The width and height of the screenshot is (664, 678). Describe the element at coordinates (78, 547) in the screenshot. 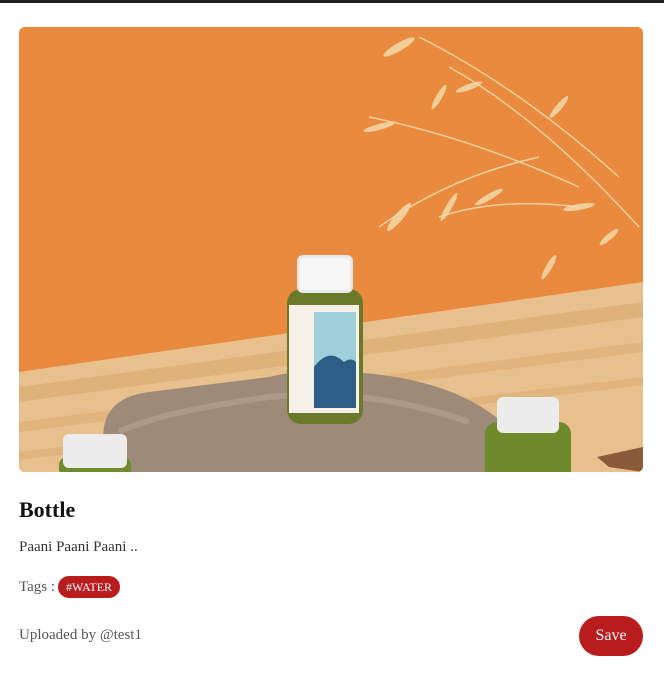

I see `post-description: Paani Paani Paani ..` at that location.